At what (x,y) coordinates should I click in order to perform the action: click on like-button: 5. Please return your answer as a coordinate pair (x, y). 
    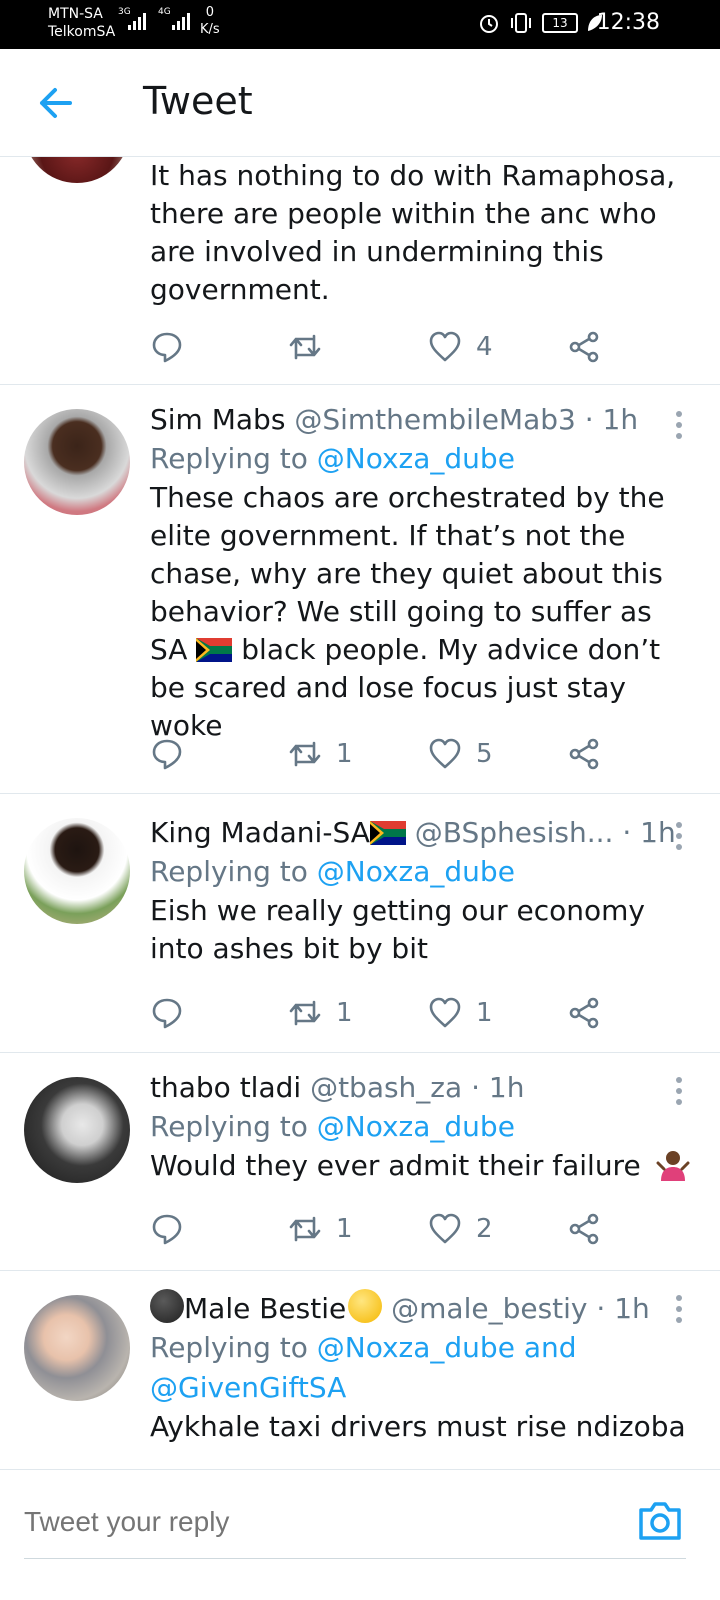
    Looking at the image, I should click on (460, 754).